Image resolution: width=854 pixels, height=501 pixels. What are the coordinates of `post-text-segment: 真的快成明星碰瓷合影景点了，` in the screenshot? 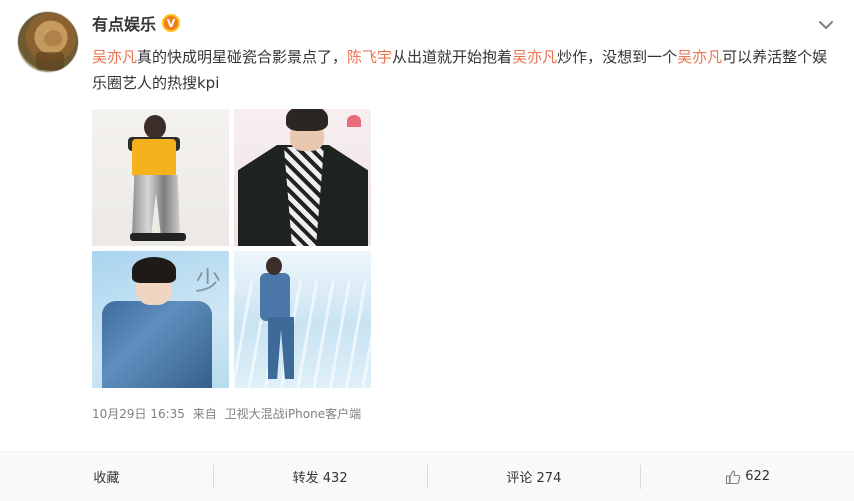 It's located at (242, 57).